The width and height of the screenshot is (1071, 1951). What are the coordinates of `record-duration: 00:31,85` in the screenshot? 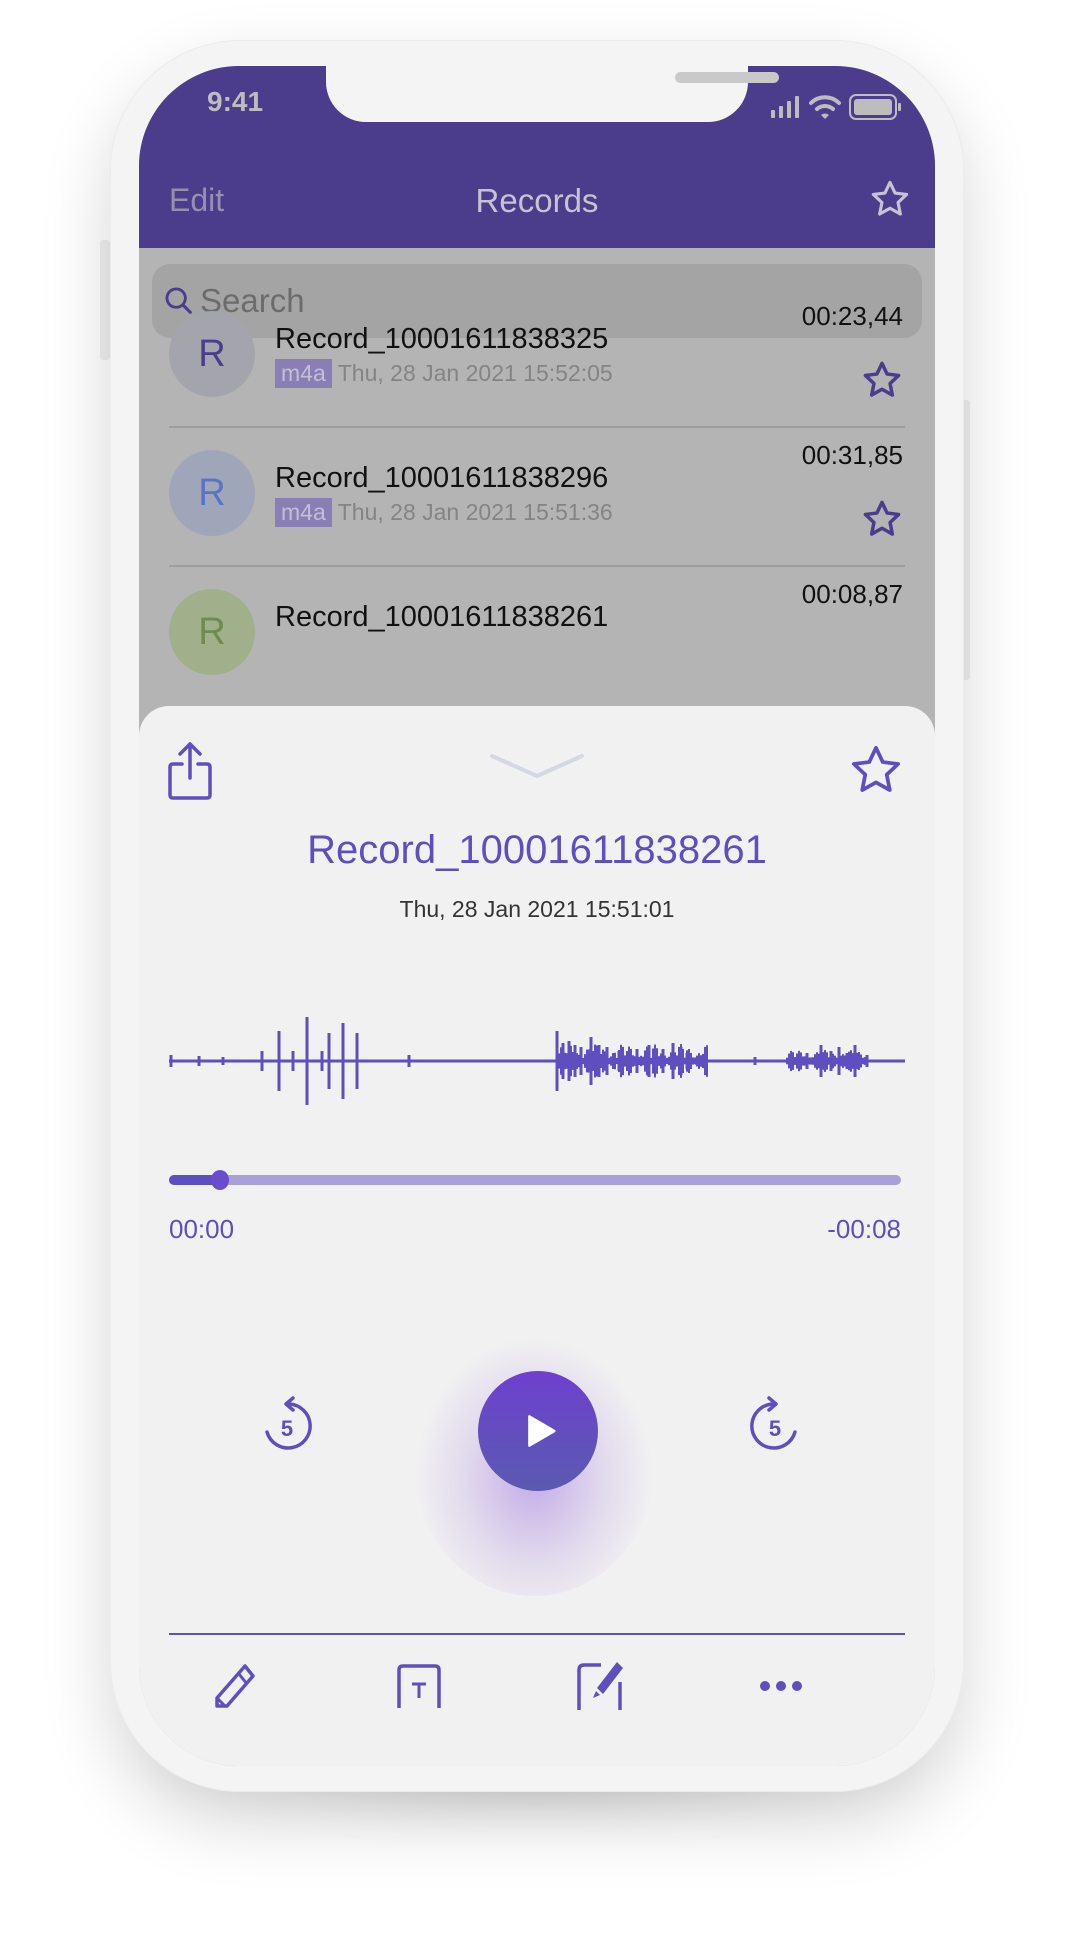 It's located at (852, 455).